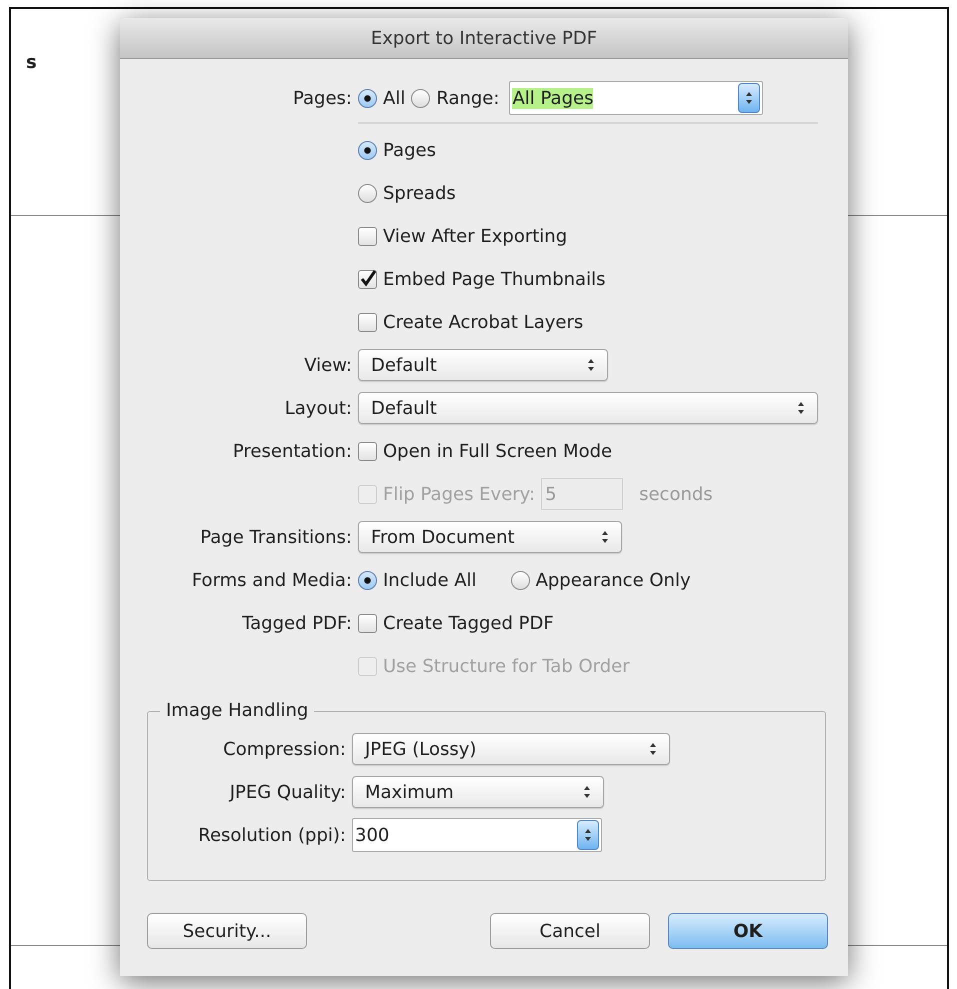  I want to click on dialog-button: OK, so click(748, 931).